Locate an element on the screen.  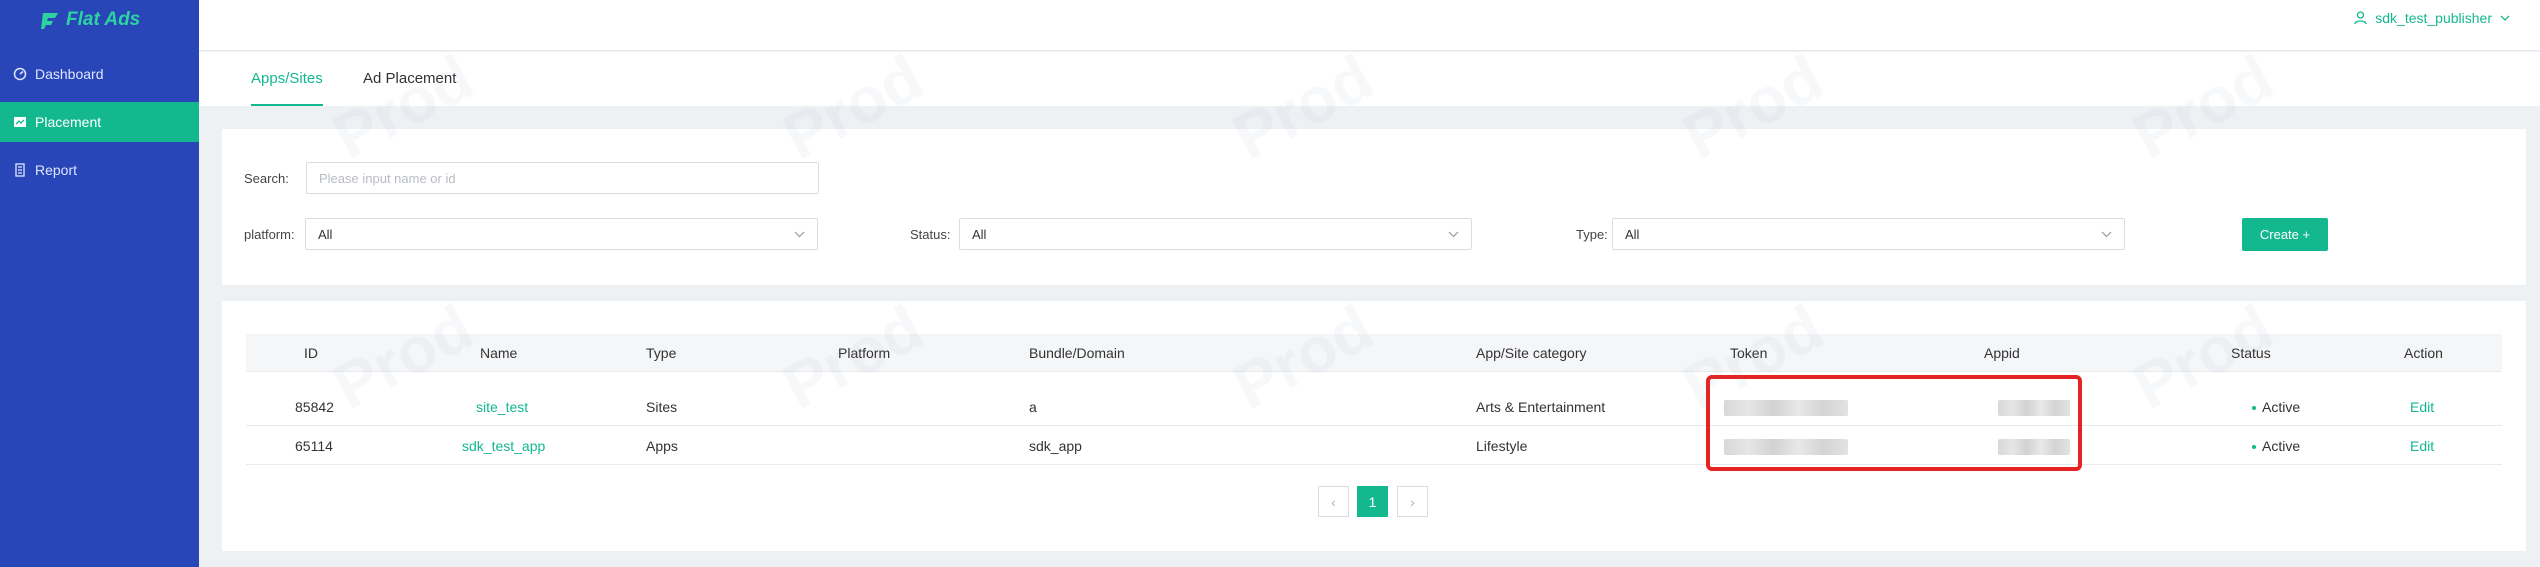
sidebar: Flat Ads Dashboard Placement Report is located at coordinates (99, 283).